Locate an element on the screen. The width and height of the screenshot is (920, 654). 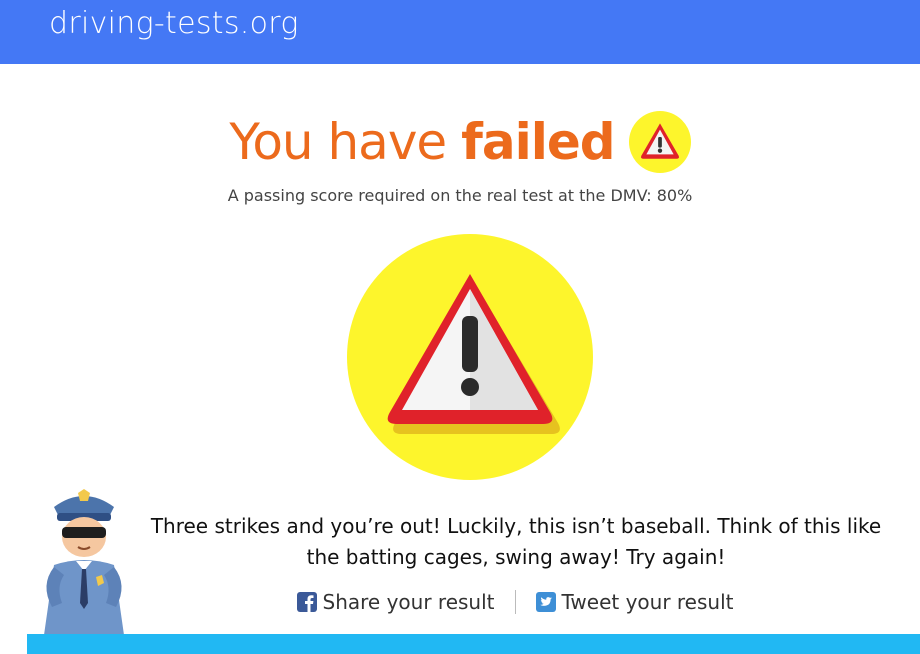
warning-triangle-icon is located at coordinates (470, 357).